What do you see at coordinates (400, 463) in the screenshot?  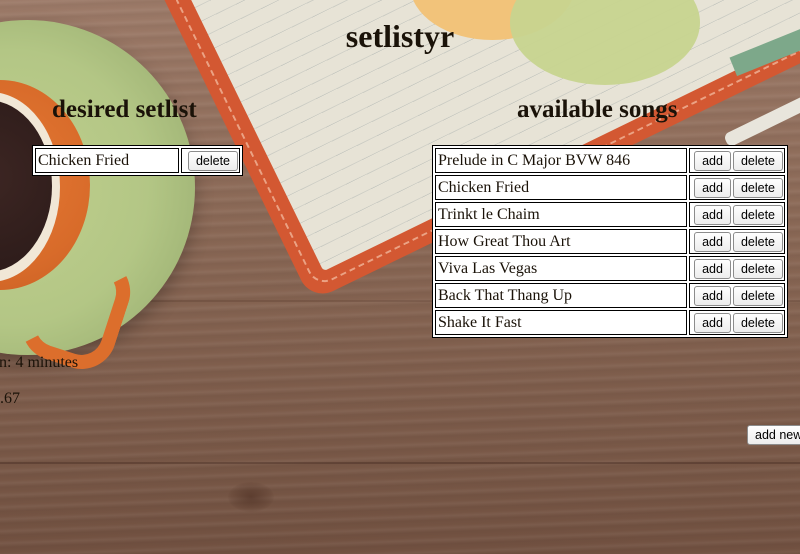 I see `wood-seam` at bounding box center [400, 463].